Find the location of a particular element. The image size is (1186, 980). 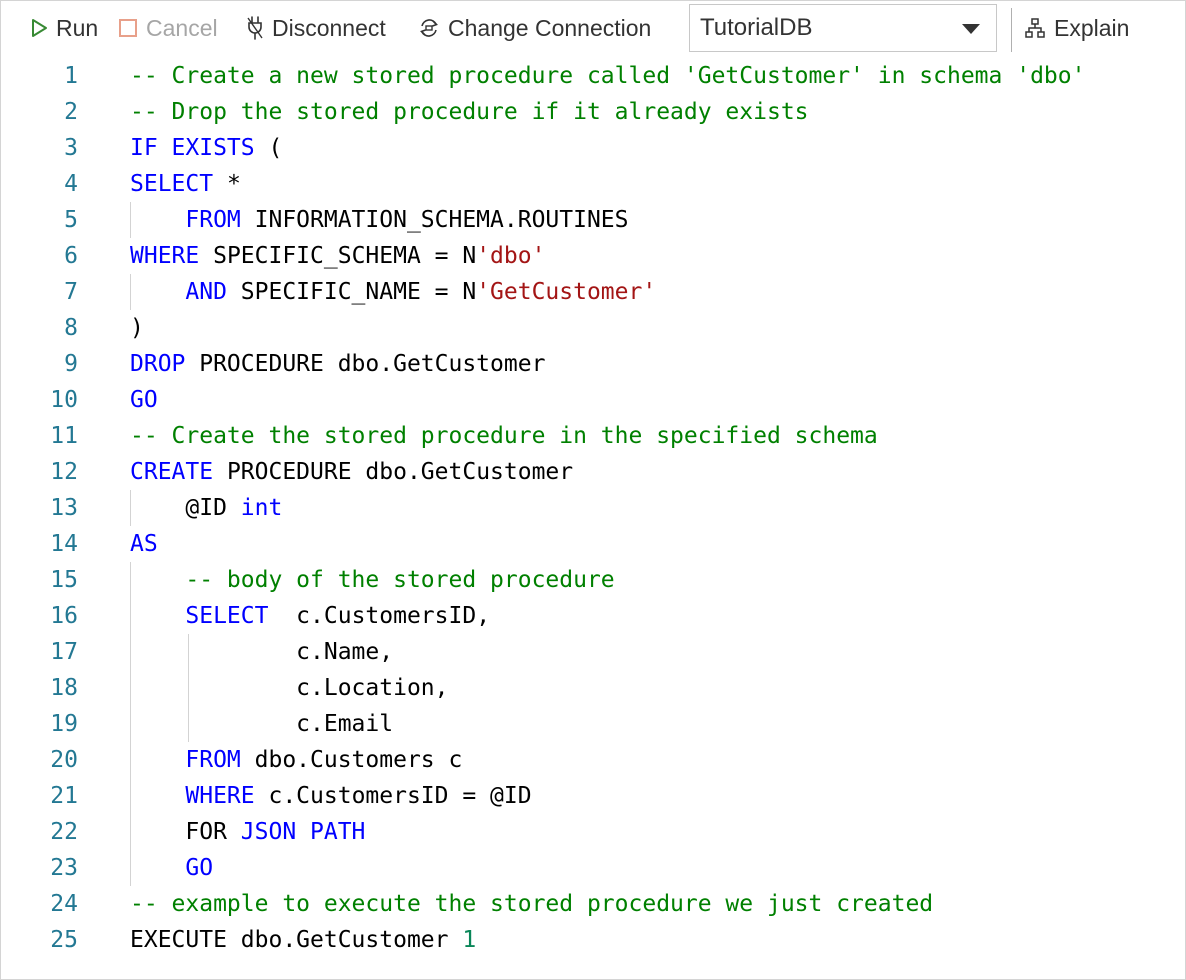

code-token: IF EXISTS is located at coordinates (192, 148).